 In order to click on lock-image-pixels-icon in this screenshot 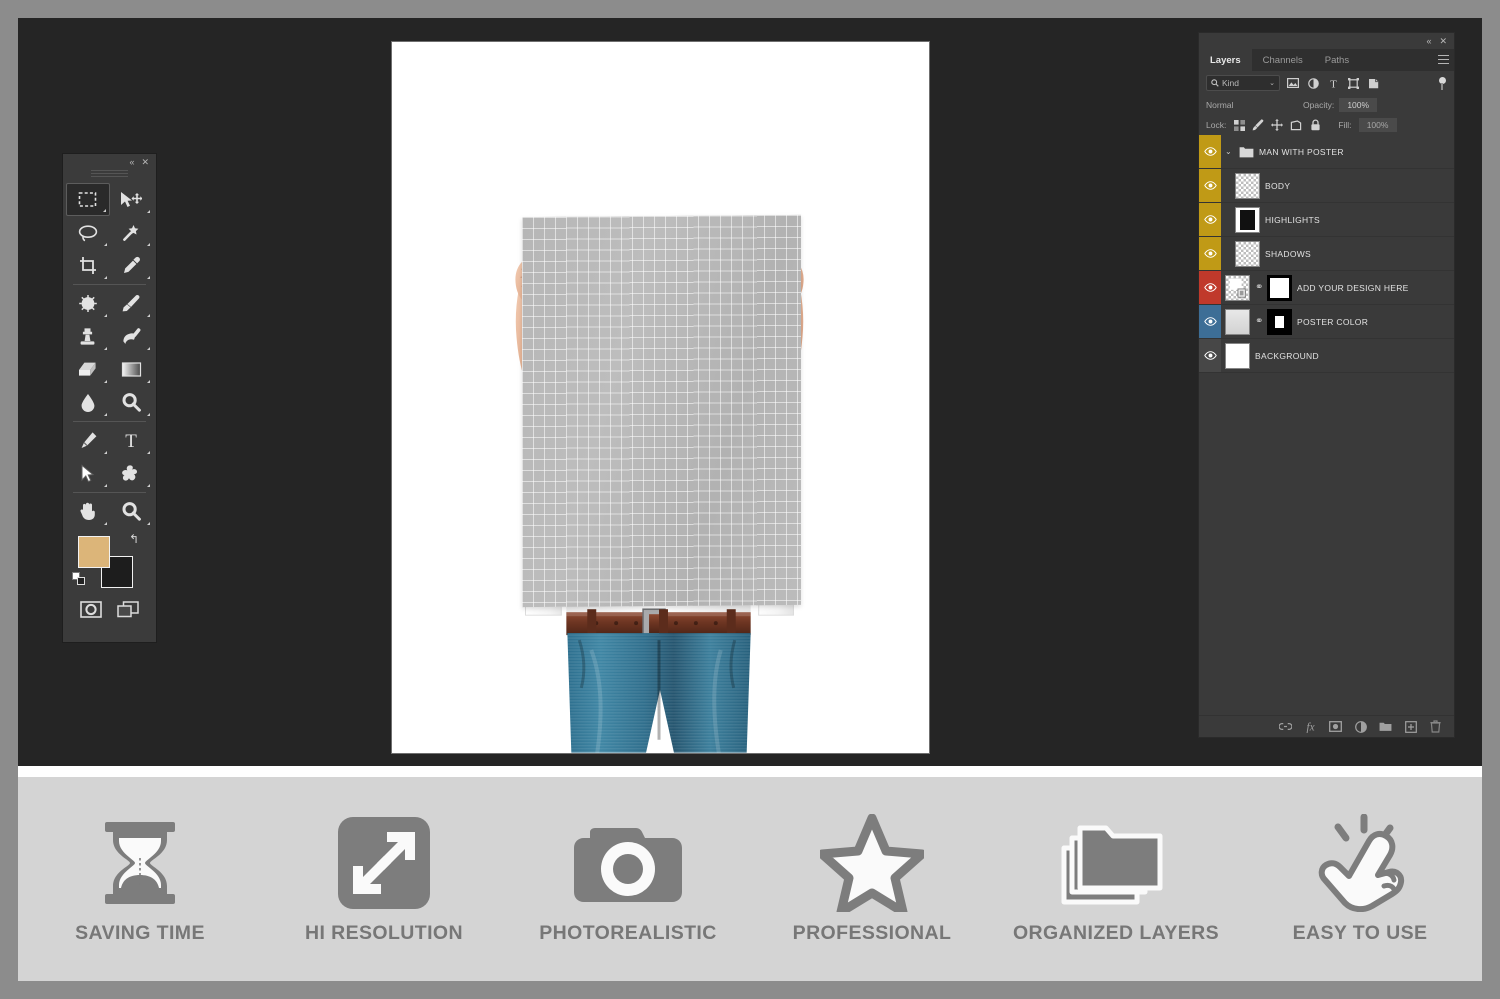, I will do `click(1258, 125)`.